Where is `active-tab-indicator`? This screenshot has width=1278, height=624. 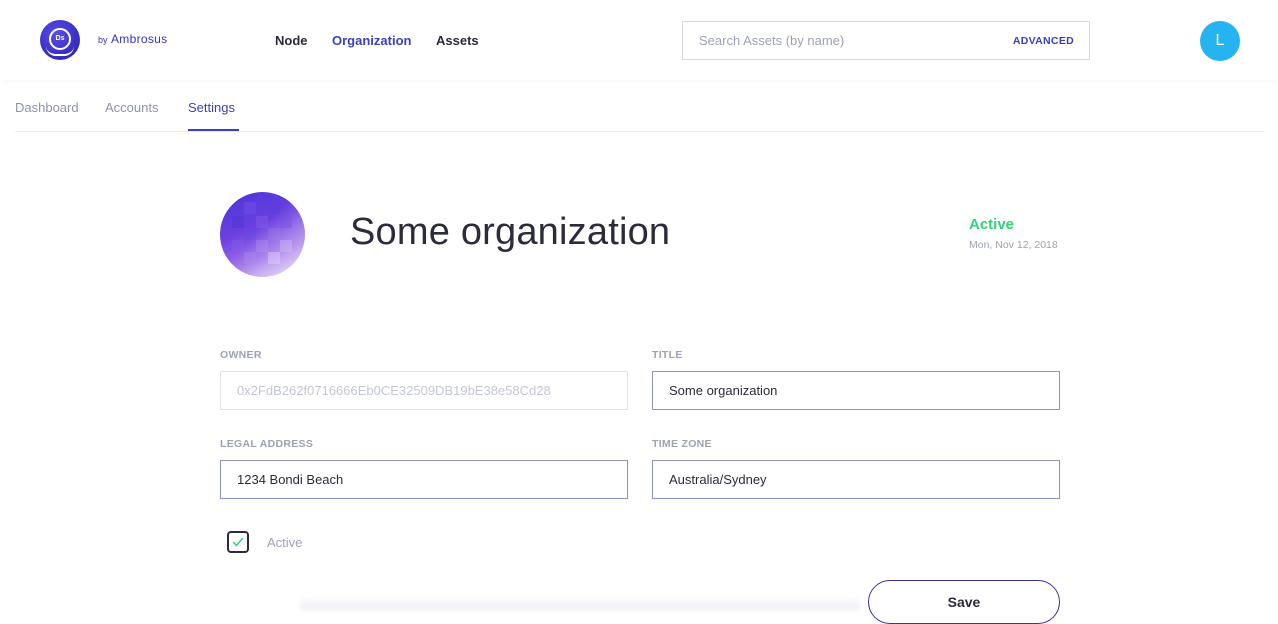
active-tab-indicator is located at coordinates (213, 130).